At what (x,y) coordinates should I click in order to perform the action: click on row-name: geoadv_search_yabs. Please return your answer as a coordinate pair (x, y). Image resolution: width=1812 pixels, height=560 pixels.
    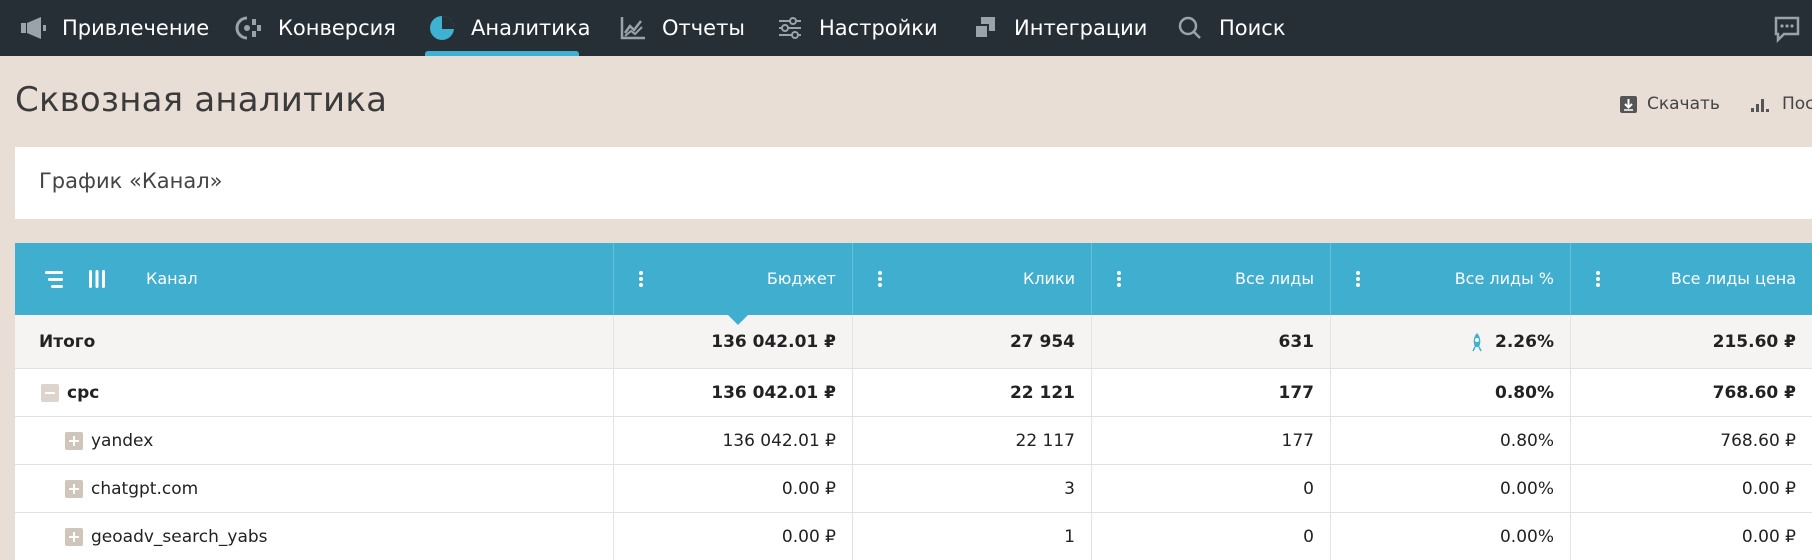
    Looking at the image, I should click on (179, 536).